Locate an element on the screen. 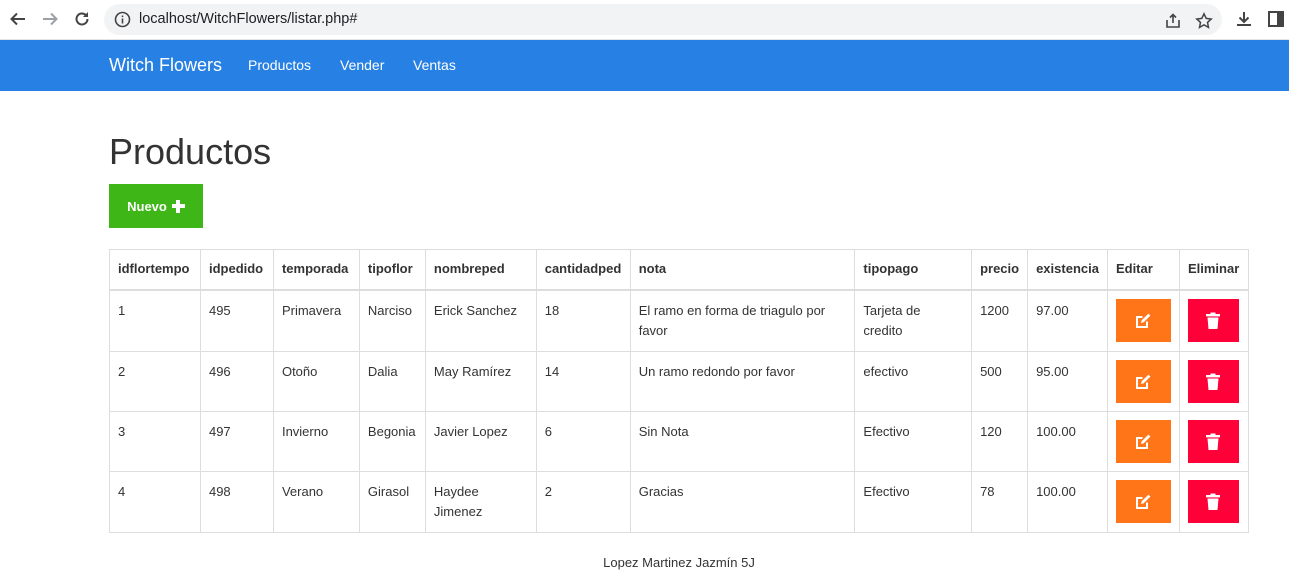 This screenshot has width=1289, height=581. new-product-button: Nuevo is located at coordinates (156, 206).